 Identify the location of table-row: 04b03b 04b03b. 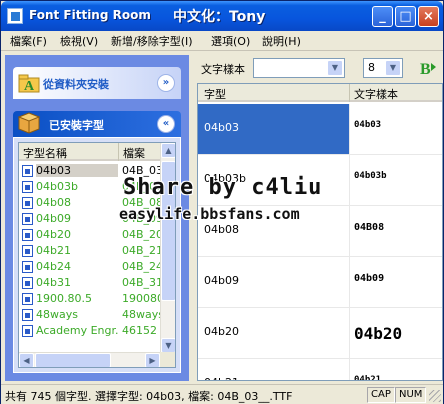
(320, 180).